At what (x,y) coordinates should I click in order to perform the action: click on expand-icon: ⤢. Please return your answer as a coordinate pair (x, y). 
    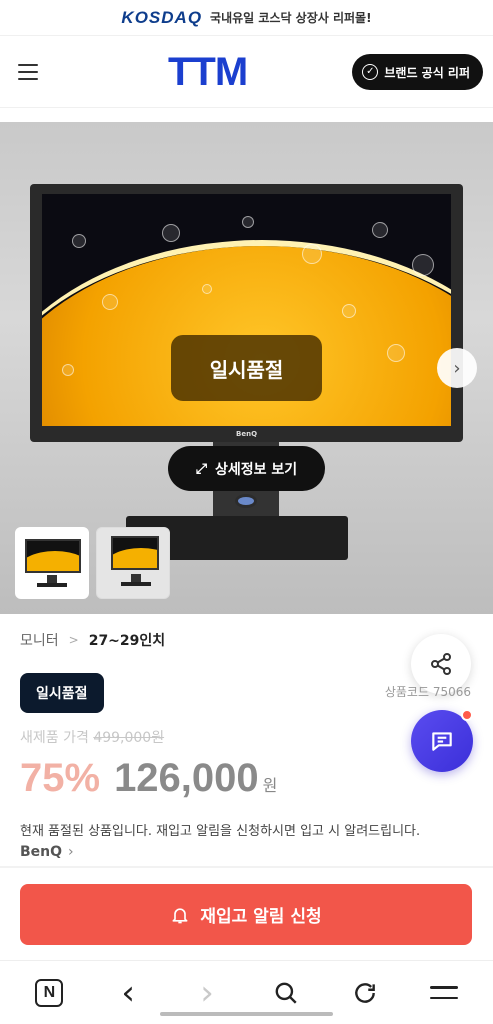
    Looking at the image, I should click on (201, 468).